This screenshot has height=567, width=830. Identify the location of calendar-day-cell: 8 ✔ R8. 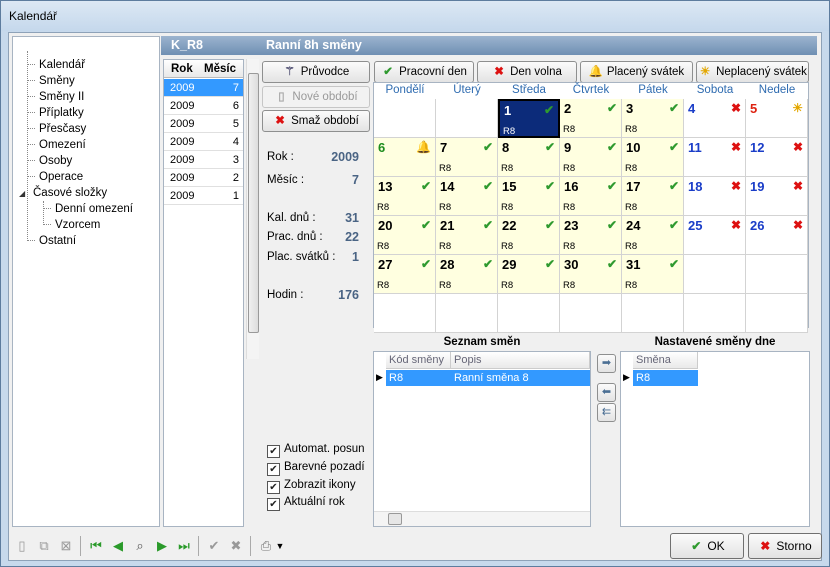
(529, 157).